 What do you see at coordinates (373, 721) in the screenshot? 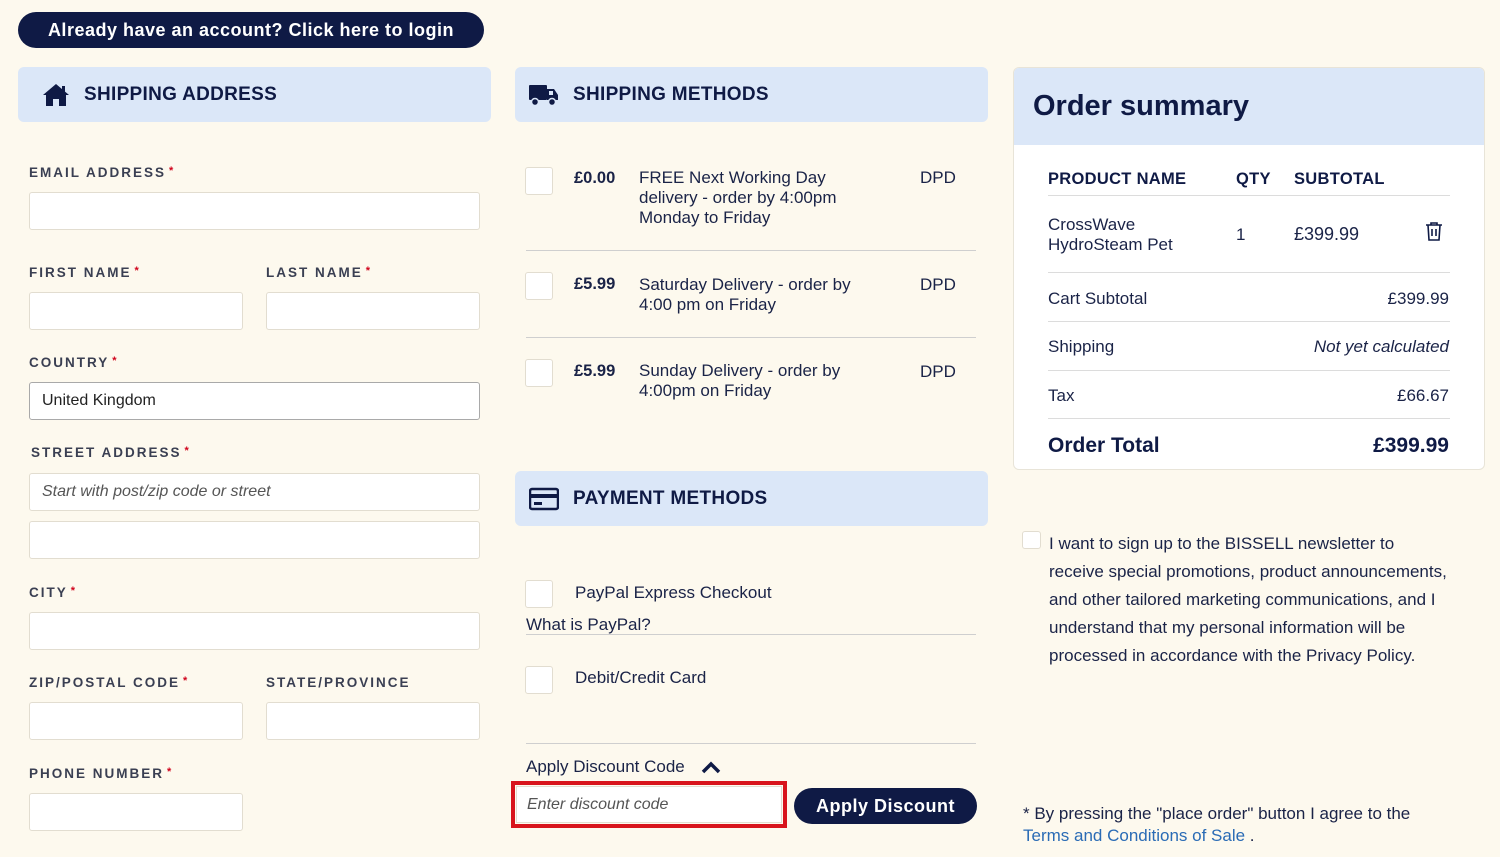
I see `state-input` at bounding box center [373, 721].